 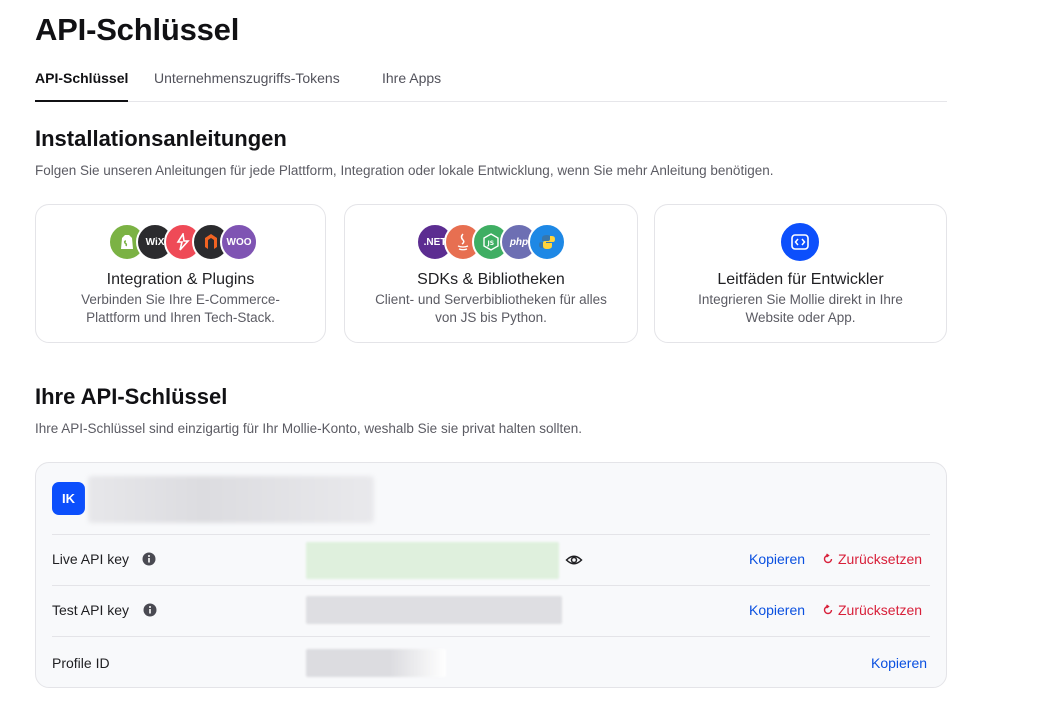 What do you see at coordinates (519, 242) in the screenshot?
I see `php-logo-text: php` at bounding box center [519, 242].